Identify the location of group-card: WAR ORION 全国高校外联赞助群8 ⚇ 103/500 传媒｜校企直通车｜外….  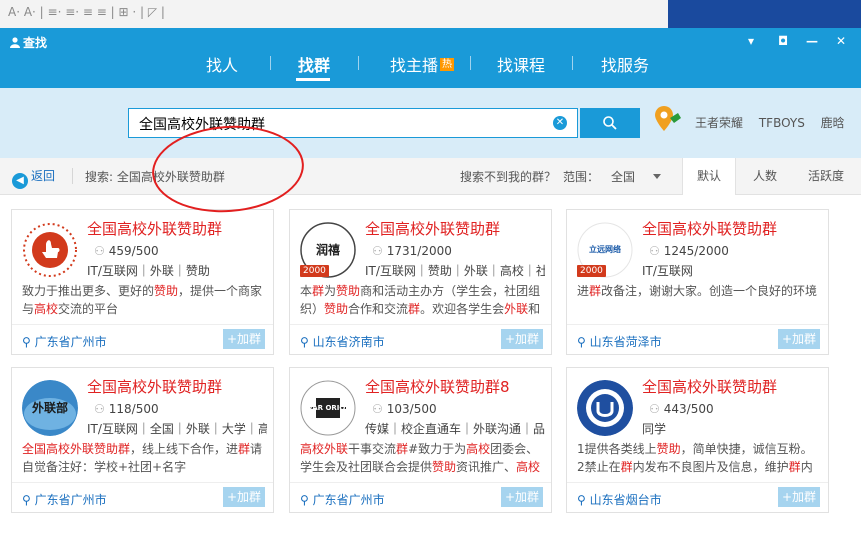
(420, 440).